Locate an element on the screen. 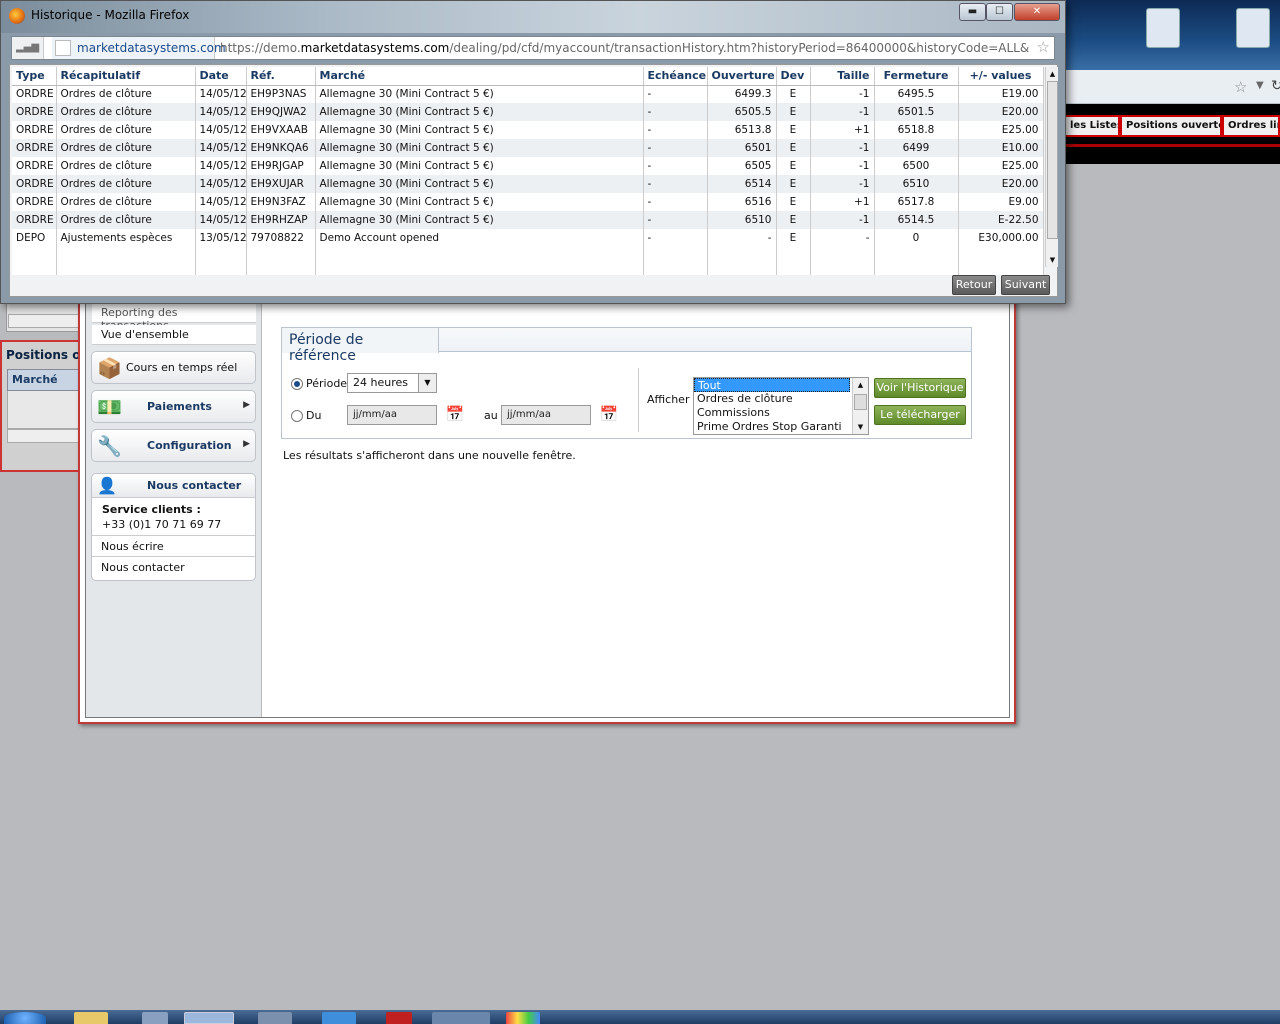 This screenshot has height=1024, width=1280. period-select: 24 heures ▼ is located at coordinates (392, 383).